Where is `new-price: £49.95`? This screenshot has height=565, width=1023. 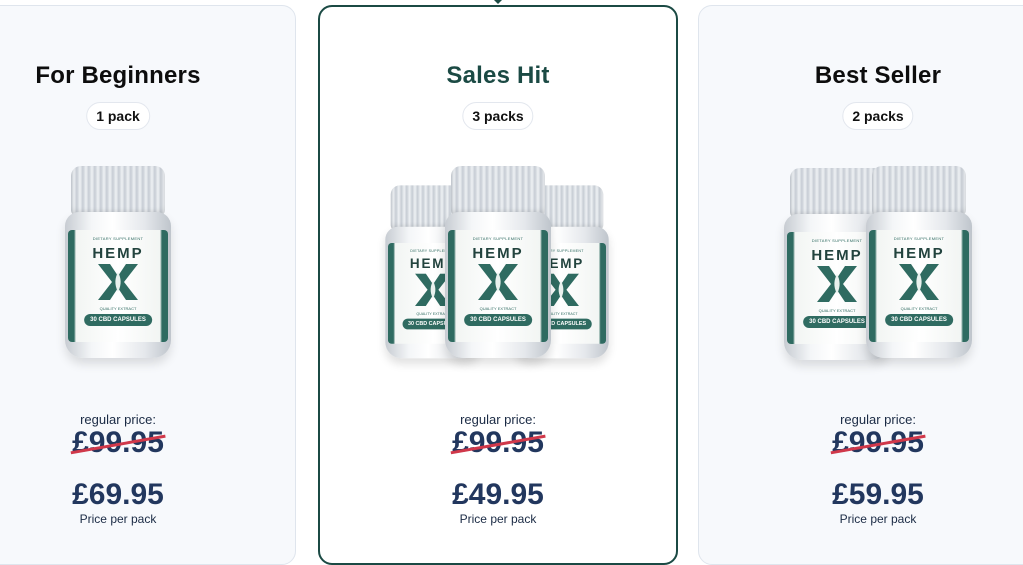 new-price: £49.95 is located at coordinates (498, 494).